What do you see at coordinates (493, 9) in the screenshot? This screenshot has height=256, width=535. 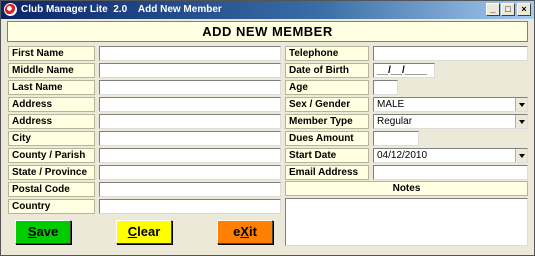 I see `minimize-button: _` at bounding box center [493, 9].